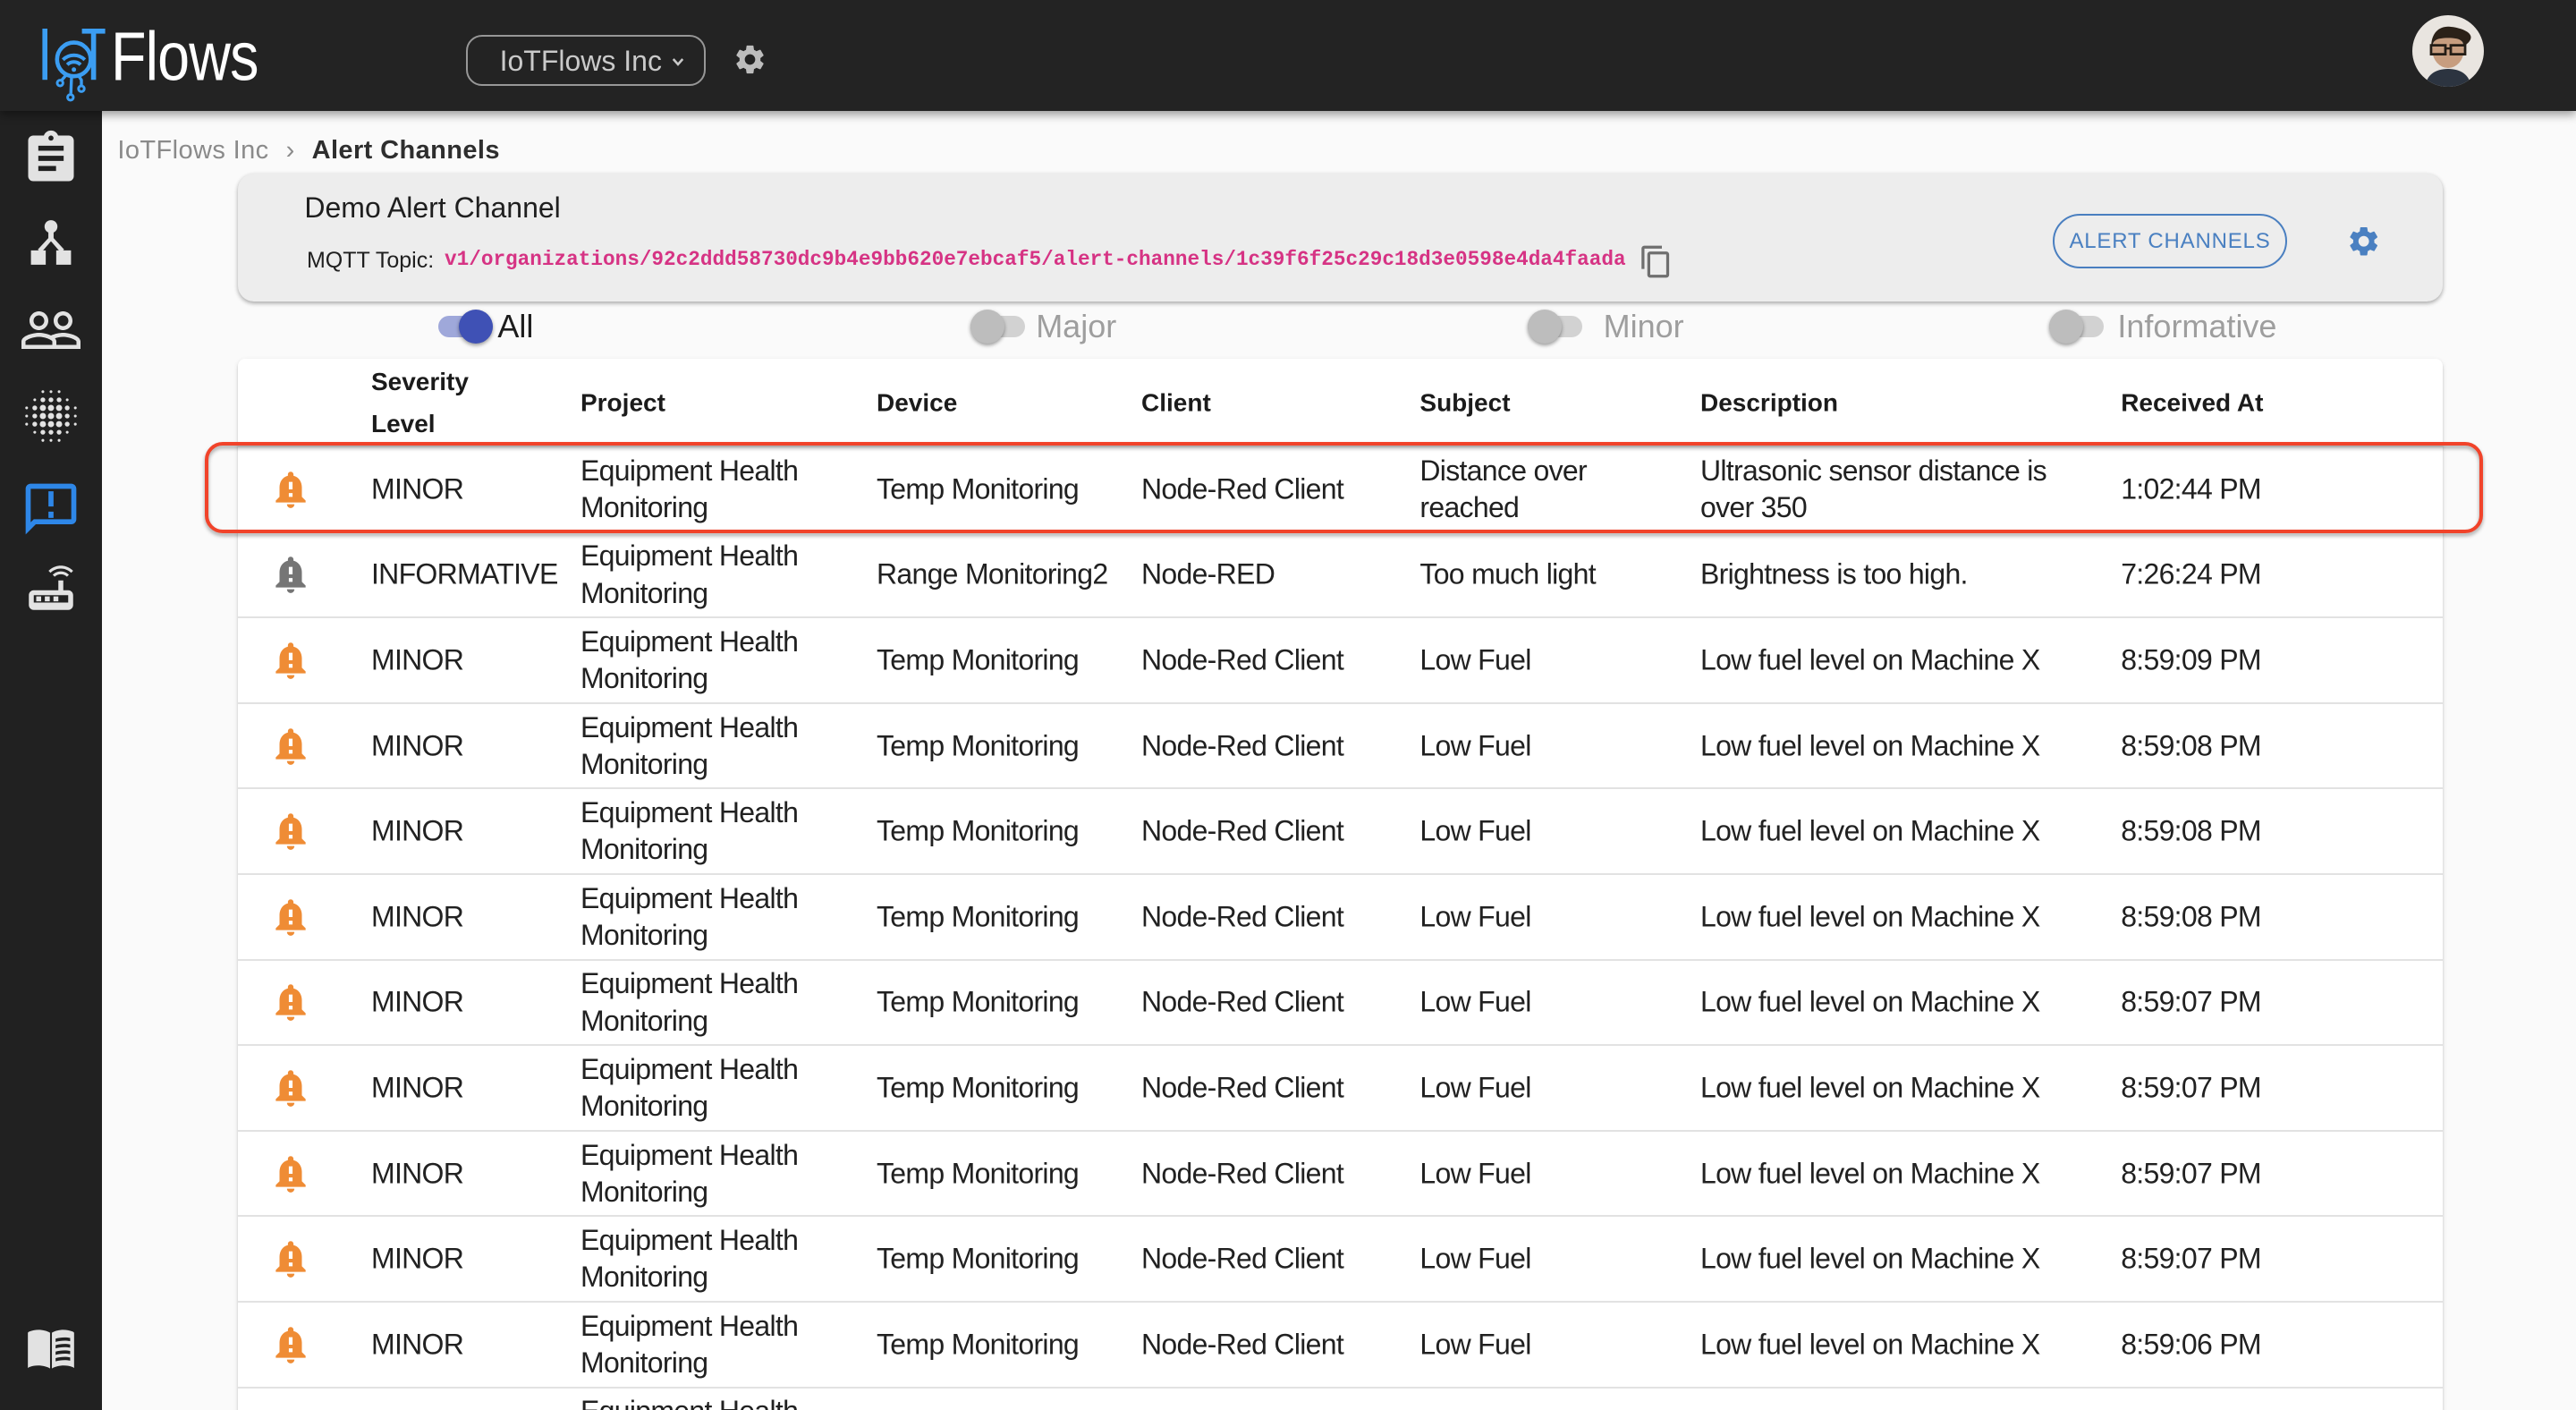 This screenshot has width=2576, height=1410. What do you see at coordinates (184, 58) in the screenshot?
I see `svg-text: Flows` at bounding box center [184, 58].